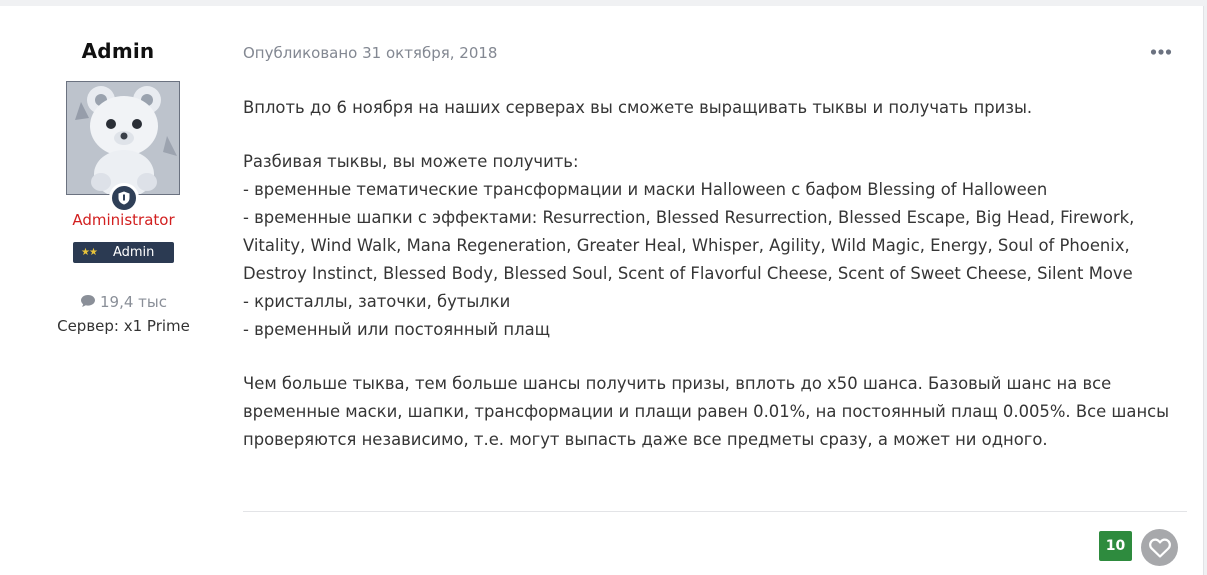 This screenshot has height=575, width=1207. Describe the element at coordinates (377, 301) in the screenshot. I see `post-line: - кристаллы, заточки, бутылки` at that location.